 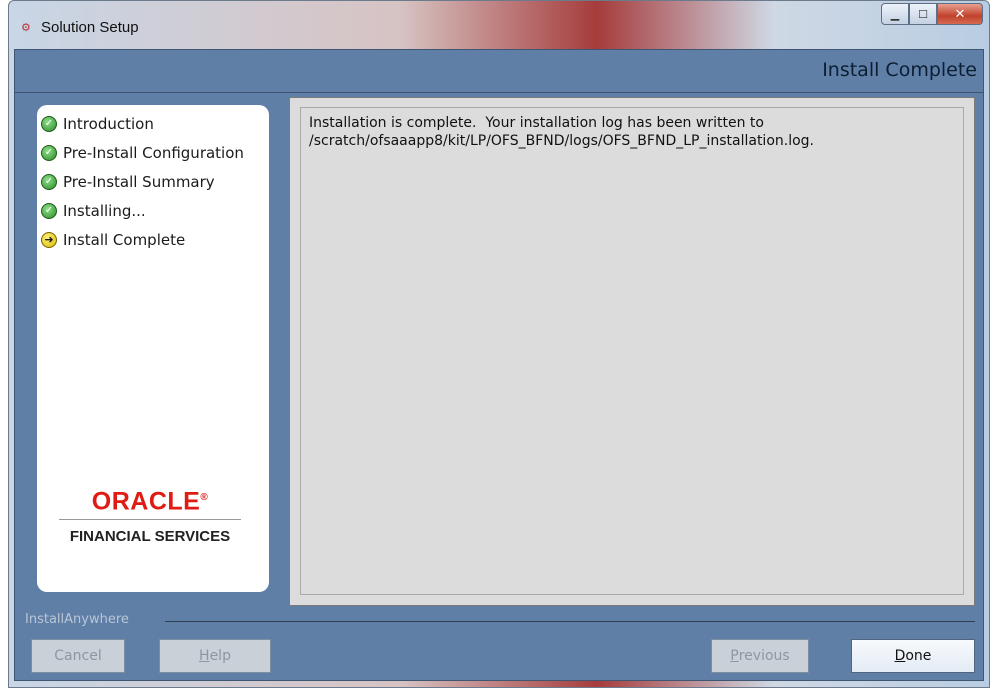 I want to click on window-controls: ▁ ☐ ✕, so click(x=932, y=14).